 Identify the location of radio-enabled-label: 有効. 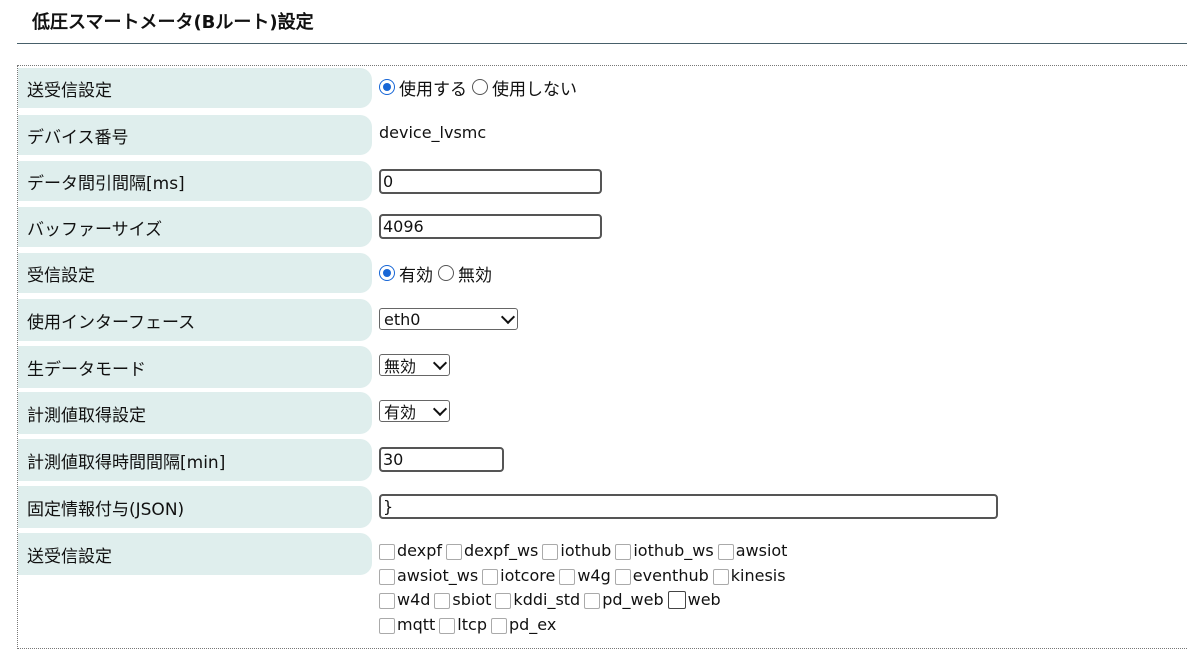
(416, 275).